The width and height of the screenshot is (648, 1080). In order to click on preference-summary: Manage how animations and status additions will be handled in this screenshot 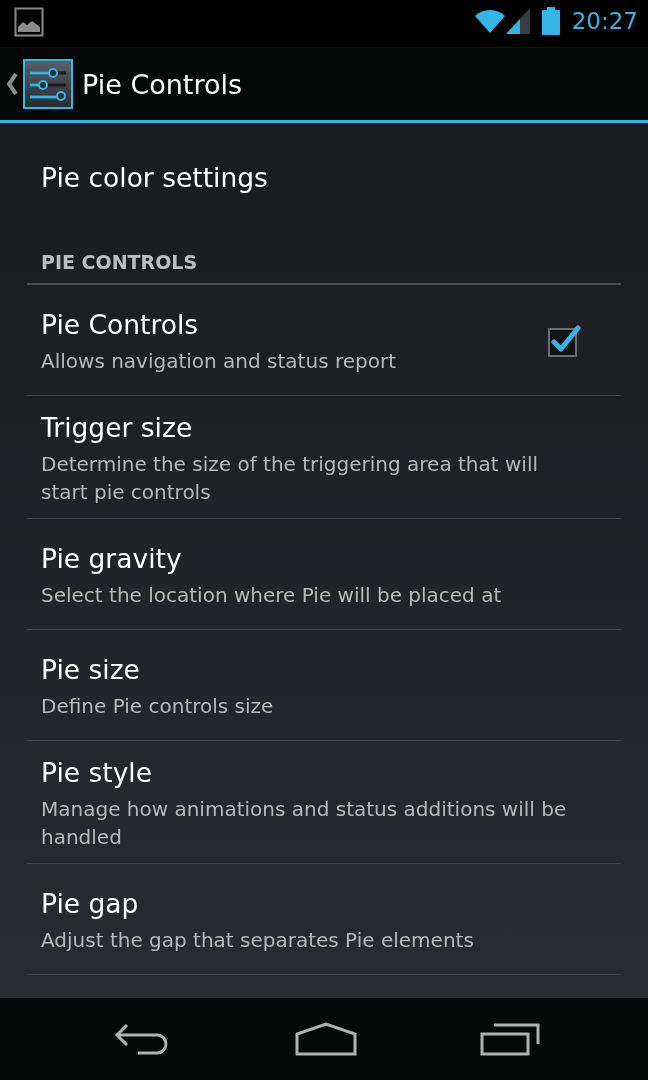, I will do `click(304, 823)`.